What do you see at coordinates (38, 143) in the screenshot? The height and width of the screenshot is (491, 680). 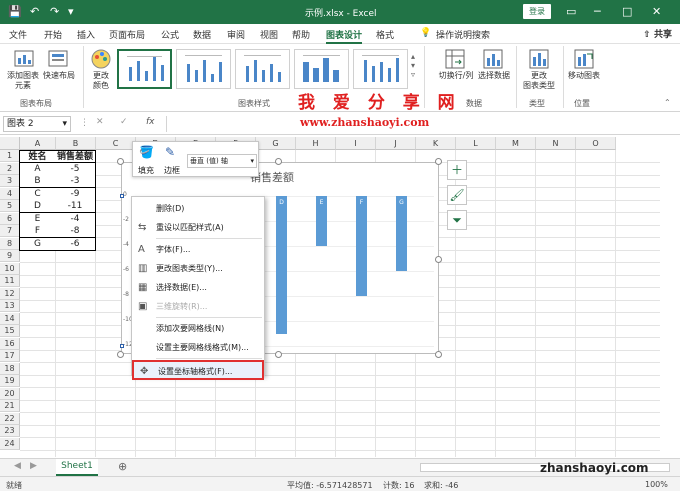 I see `column-header: A` at bounding box center [38, 143].